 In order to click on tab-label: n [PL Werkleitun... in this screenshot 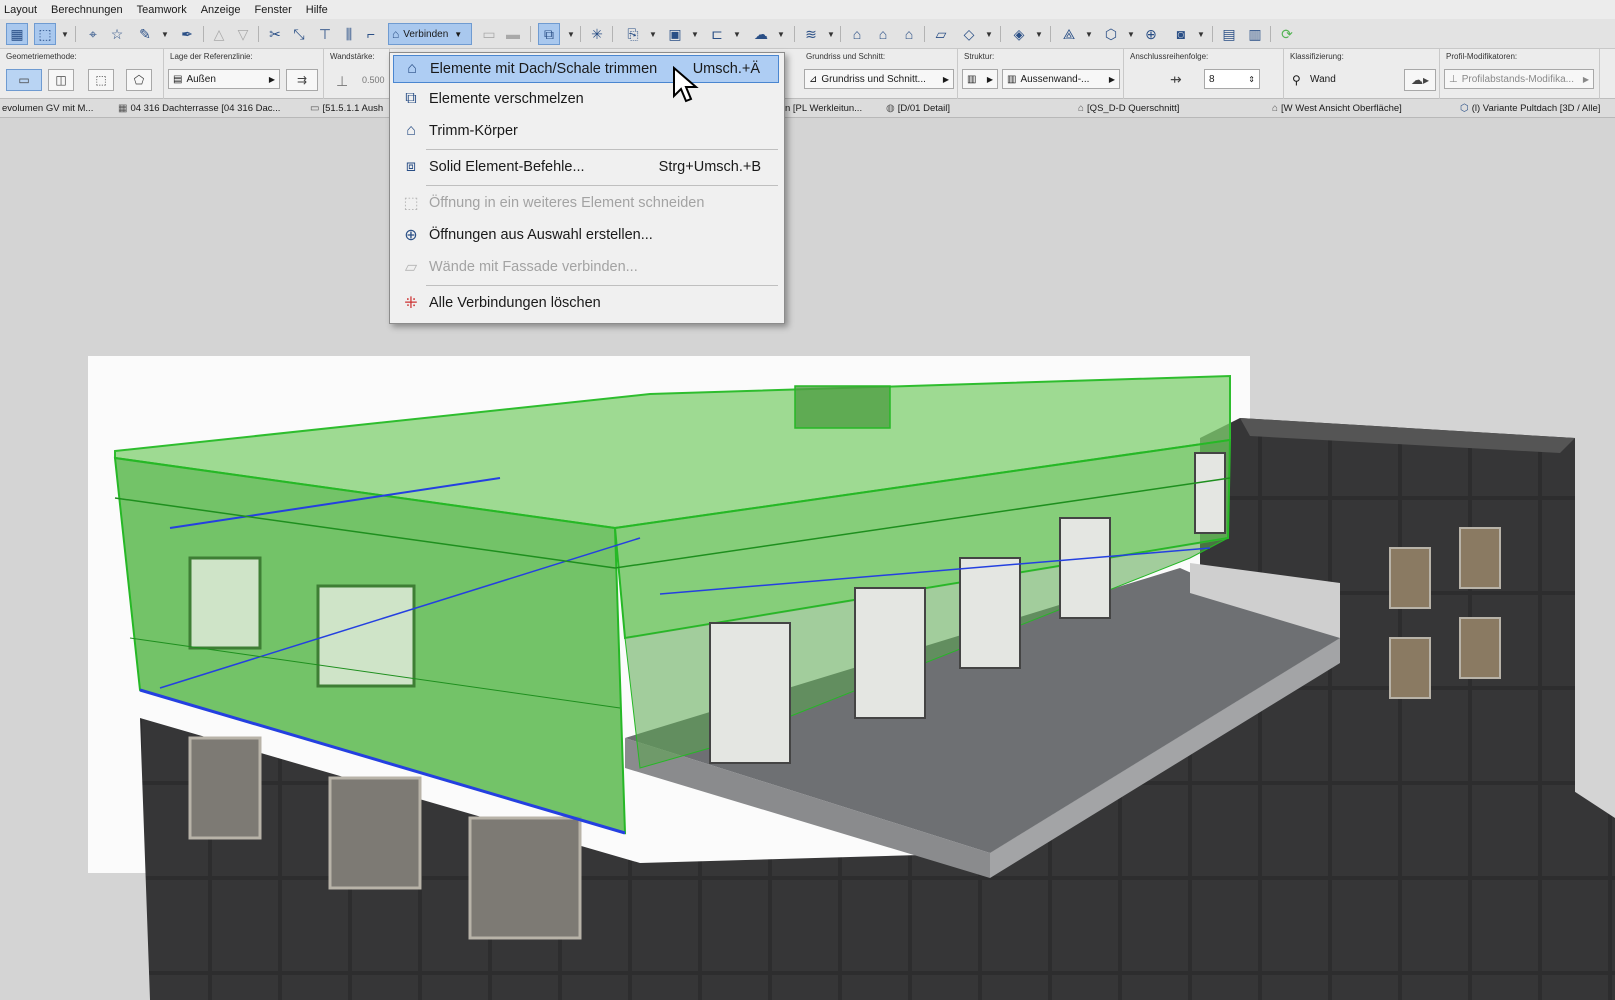, I will do `click(824, 108)`.